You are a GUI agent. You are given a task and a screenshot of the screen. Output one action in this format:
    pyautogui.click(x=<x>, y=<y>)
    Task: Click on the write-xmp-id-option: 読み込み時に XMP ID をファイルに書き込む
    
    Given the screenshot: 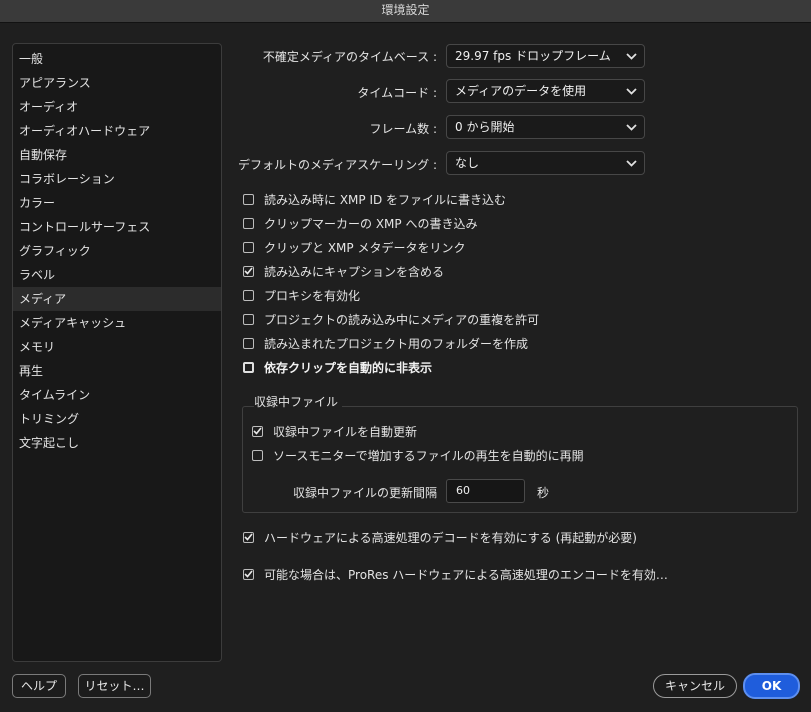 What is the action you would take?
    pyautogui.click(x=374, y=199)
    